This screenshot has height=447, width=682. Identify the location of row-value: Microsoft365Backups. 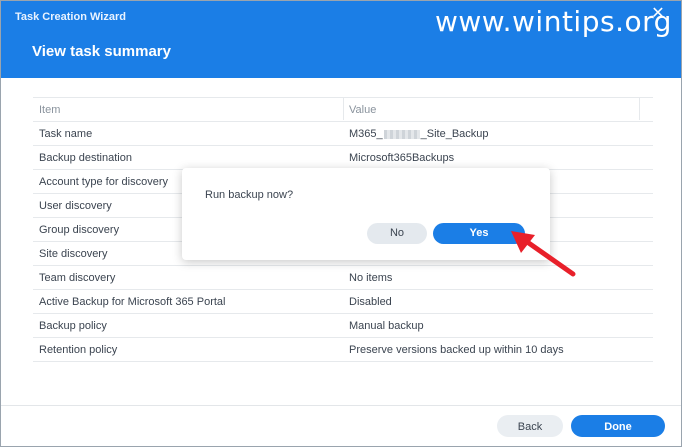
(402, 158).